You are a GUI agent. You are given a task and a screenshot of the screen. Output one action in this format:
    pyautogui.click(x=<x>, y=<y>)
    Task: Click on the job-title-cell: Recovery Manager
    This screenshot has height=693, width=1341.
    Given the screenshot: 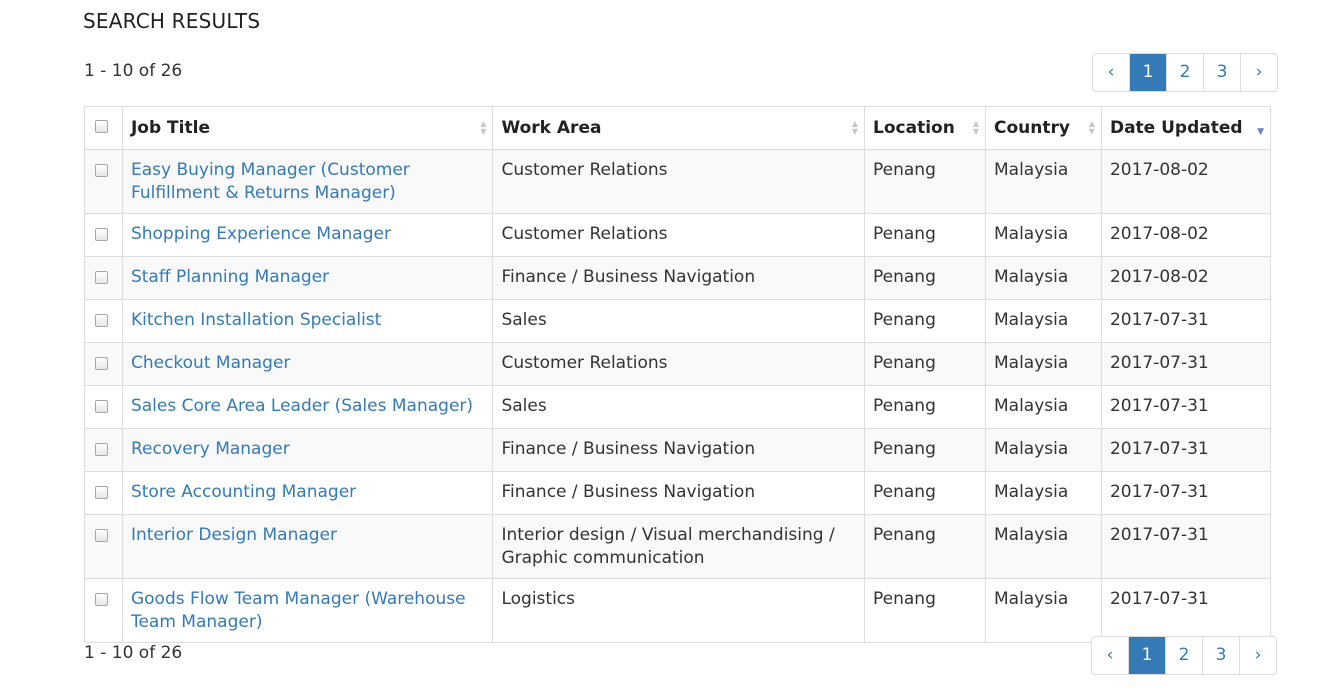 What is the action you would take?
    pyautogui.click(x=307, y=450)
    